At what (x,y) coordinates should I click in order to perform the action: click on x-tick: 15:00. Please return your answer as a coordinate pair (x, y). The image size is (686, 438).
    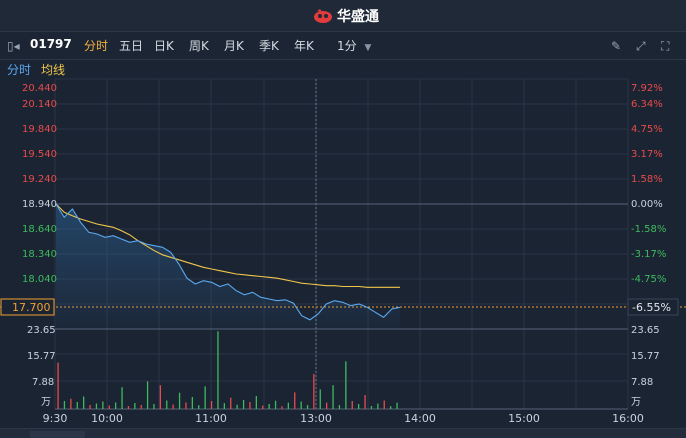
    Looking at the image, I should click on (524, 418).